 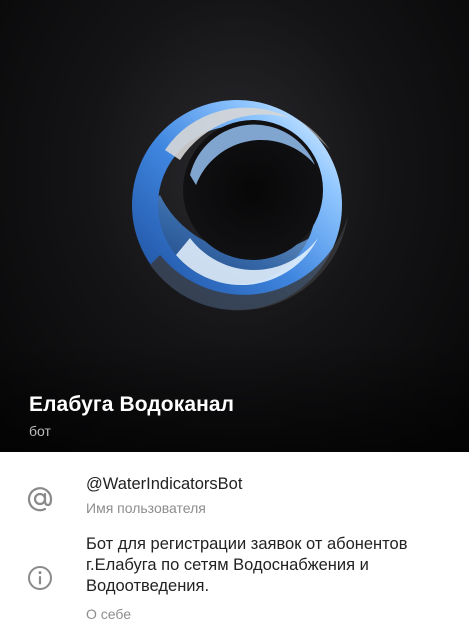 What do you see at coordinates (40, 431) in the screenshot?
I see `bot-status-label: бот` at bounding box center [40, 431].